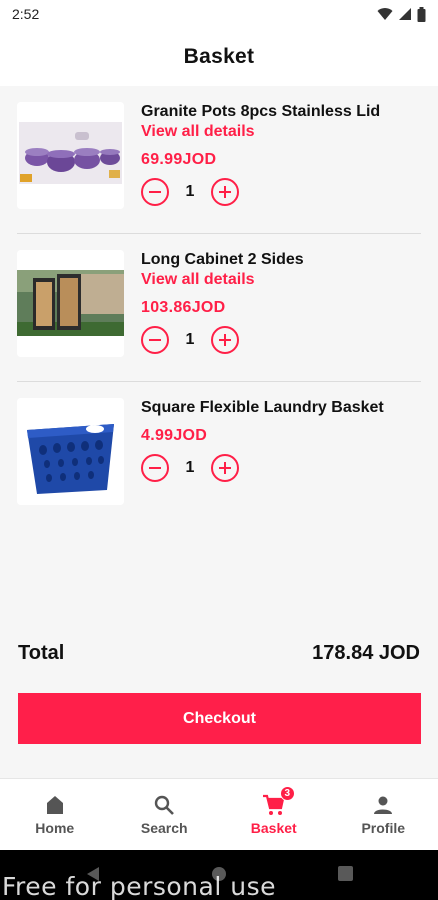 The height and width of the screenshot is (900, 438). Describe the element at coordinates (282, 440) in the screenshot. I see `item-info: Square Flexible Laundry Basket 4.99JOD 1` at that location.